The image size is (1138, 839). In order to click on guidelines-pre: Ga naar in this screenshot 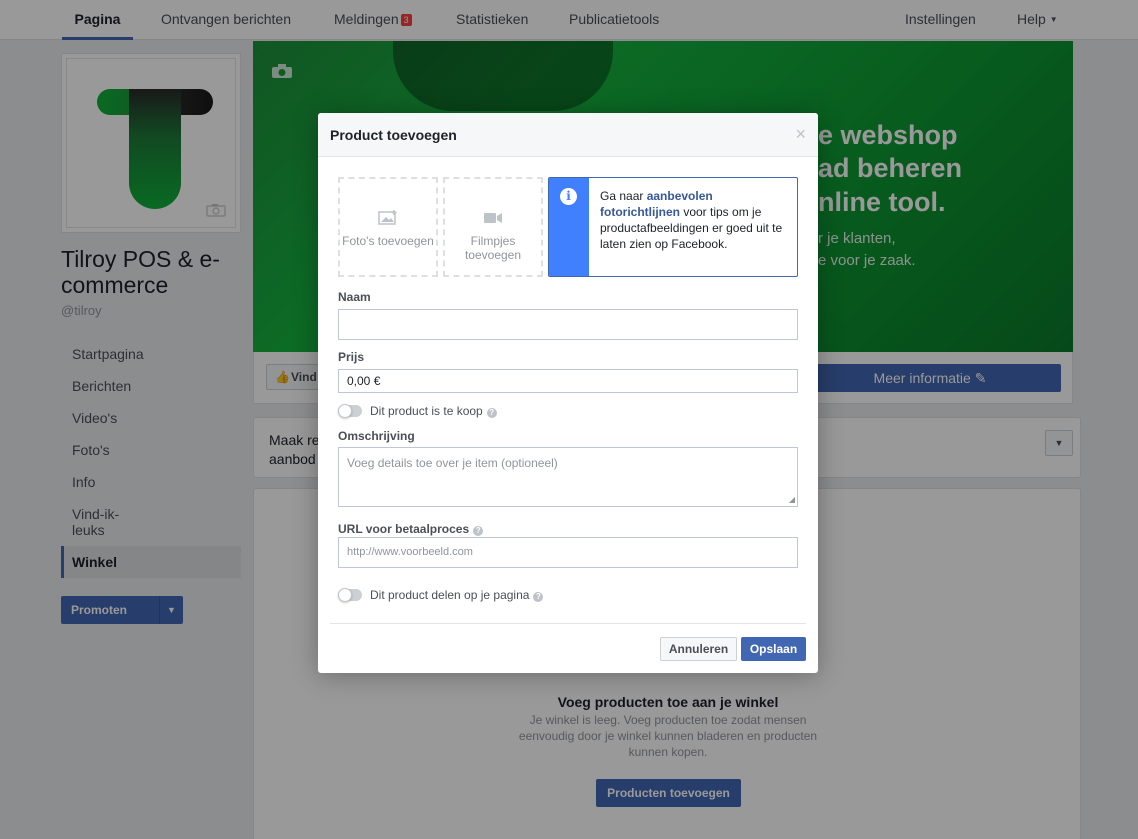, I will do `click(623, 196)`.